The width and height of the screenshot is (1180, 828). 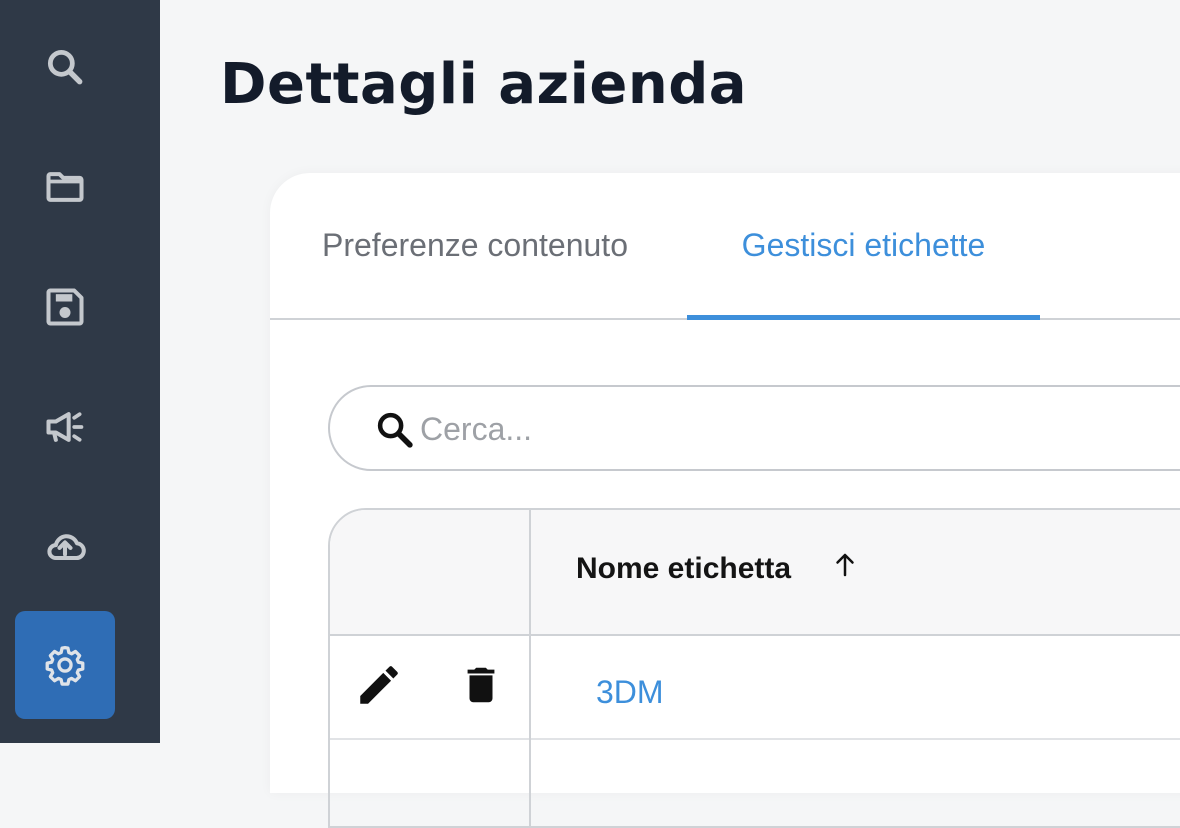 What do you see at coordinates (630, 692) in the screenshot?
I see `label-name-link: 3DM` at bounding box center [630, 692].